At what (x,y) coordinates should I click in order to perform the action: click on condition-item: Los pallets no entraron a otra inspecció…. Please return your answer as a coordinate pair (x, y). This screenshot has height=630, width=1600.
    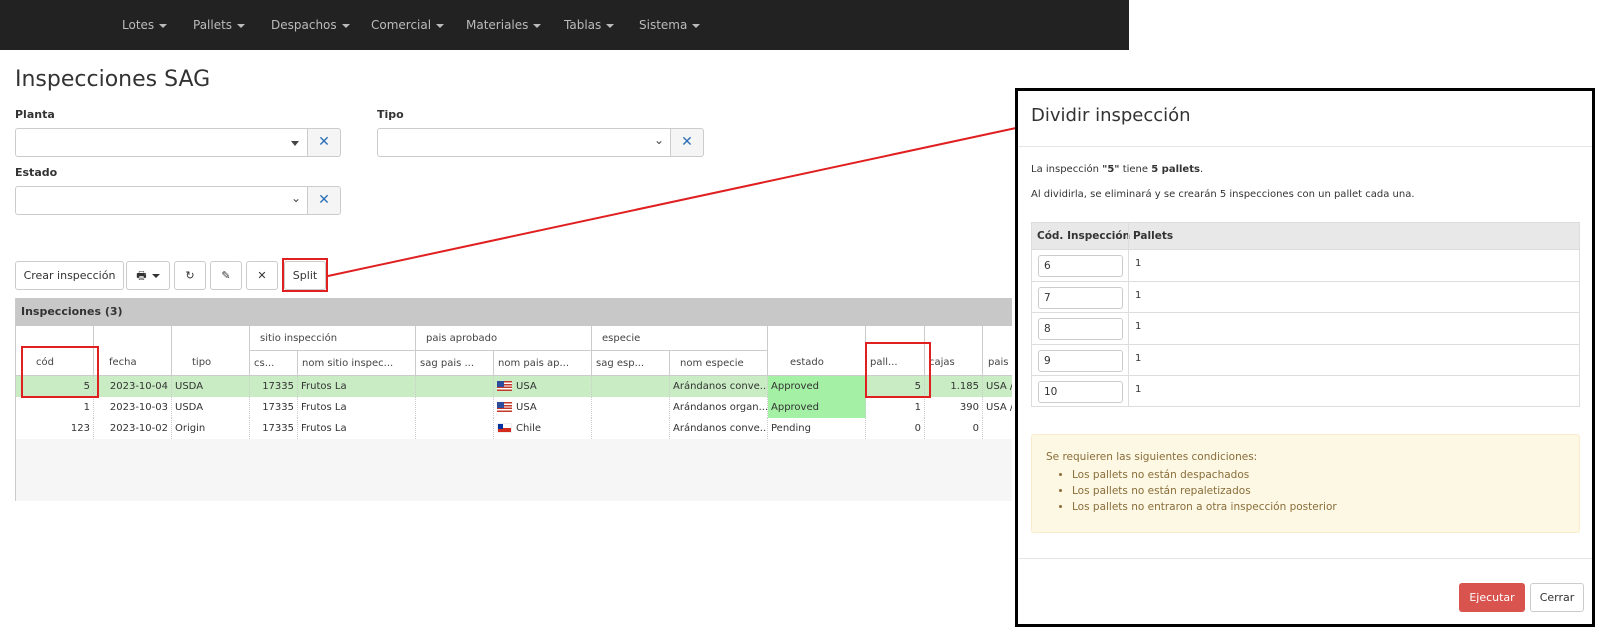
    Looking at the image, I should click on (1204, 507).